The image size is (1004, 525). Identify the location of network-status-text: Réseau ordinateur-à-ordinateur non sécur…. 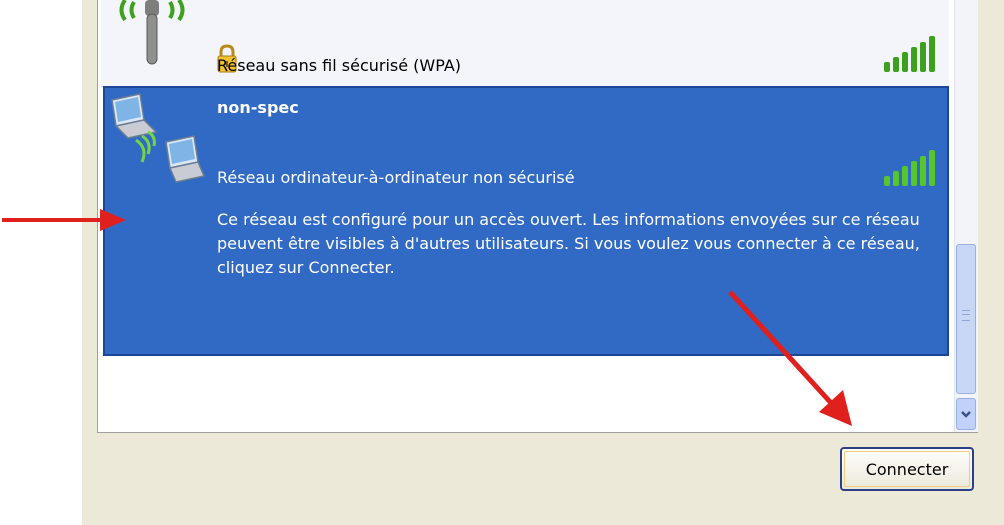
(396, 177).